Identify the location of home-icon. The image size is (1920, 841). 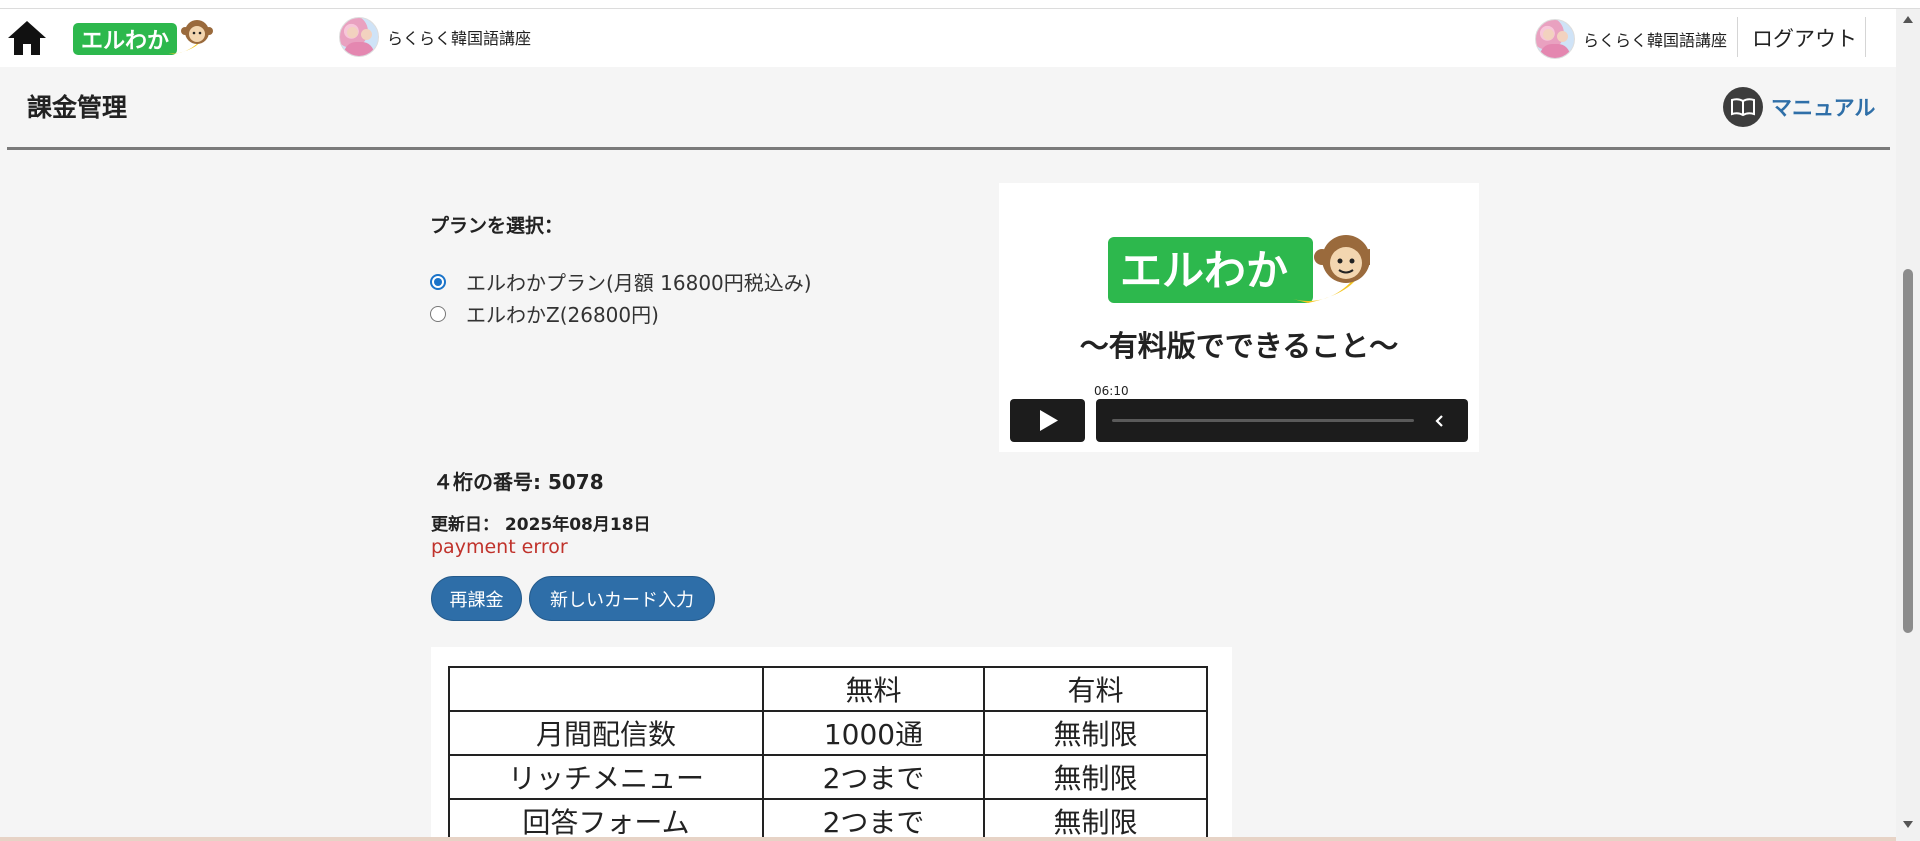
(27, 38).